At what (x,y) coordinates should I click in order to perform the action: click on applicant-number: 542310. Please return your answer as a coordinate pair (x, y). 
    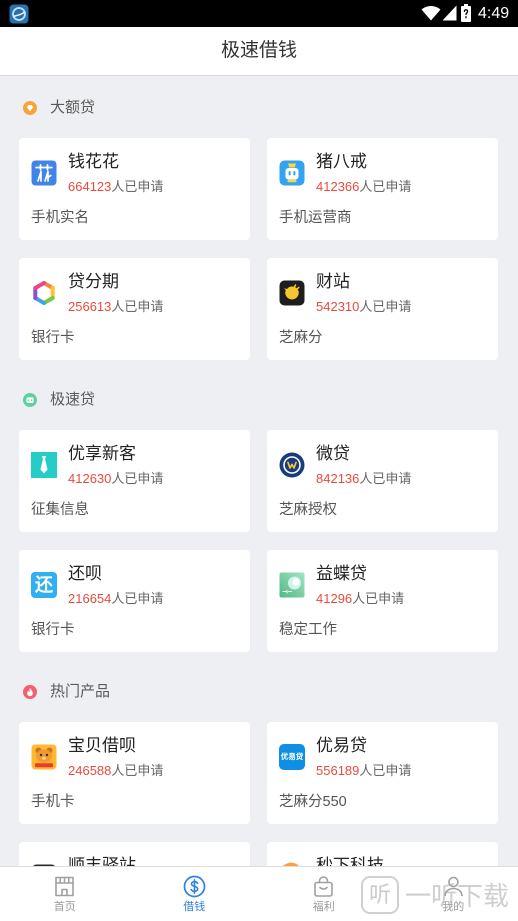
    Looking at the image, I should click on (338, 306).